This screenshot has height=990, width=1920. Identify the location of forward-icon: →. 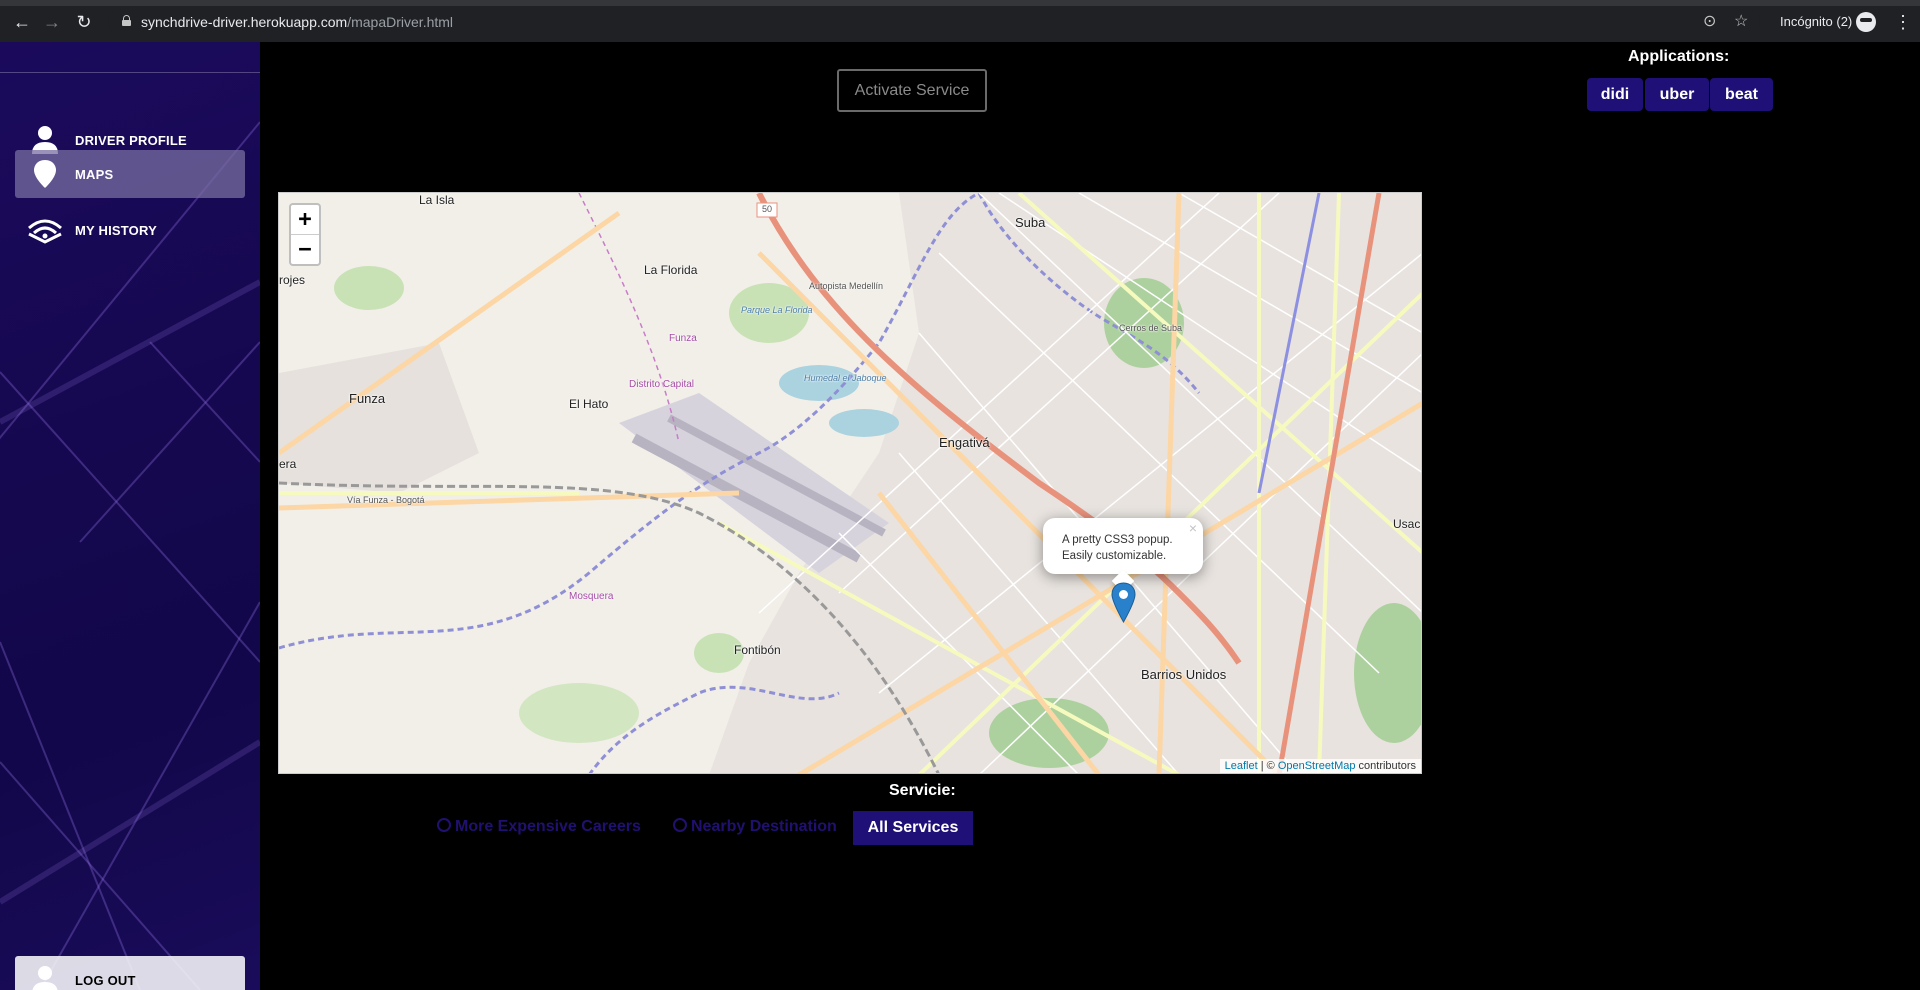
(52, 22).